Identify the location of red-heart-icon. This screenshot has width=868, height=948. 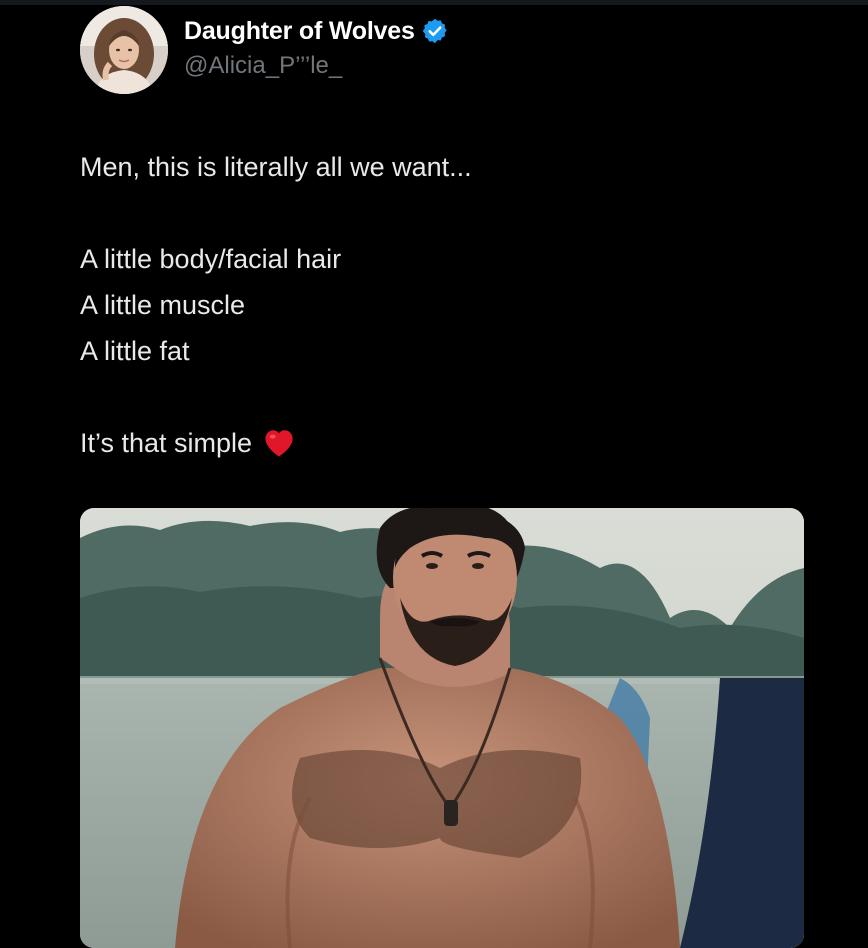
(279, 442).